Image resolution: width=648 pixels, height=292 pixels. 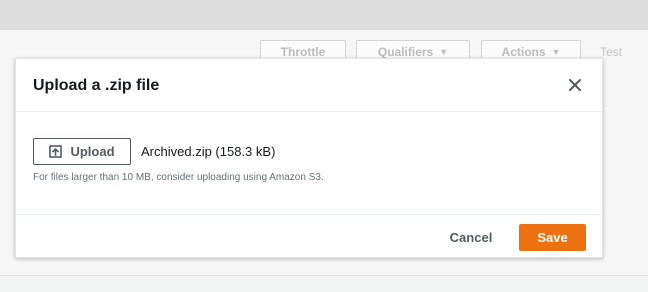 I want to click on upload-label: Upload, so click(x=92, y=151).